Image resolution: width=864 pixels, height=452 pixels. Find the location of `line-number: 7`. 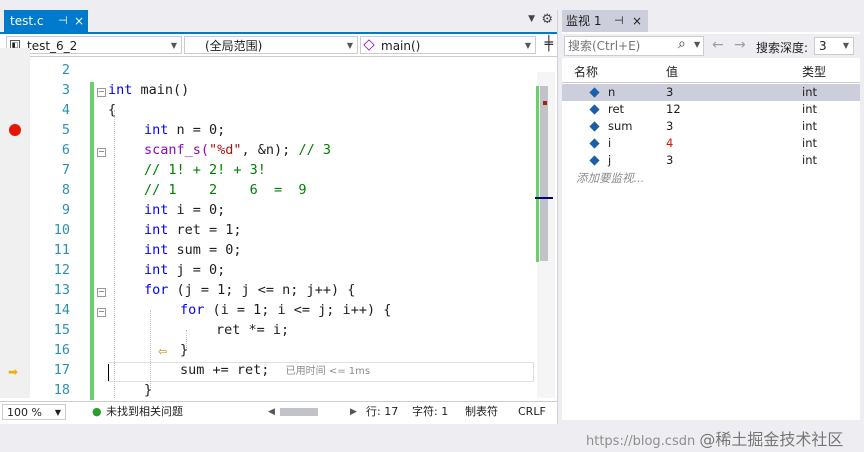

line-number: 7 is located at coordinates (65, 170).